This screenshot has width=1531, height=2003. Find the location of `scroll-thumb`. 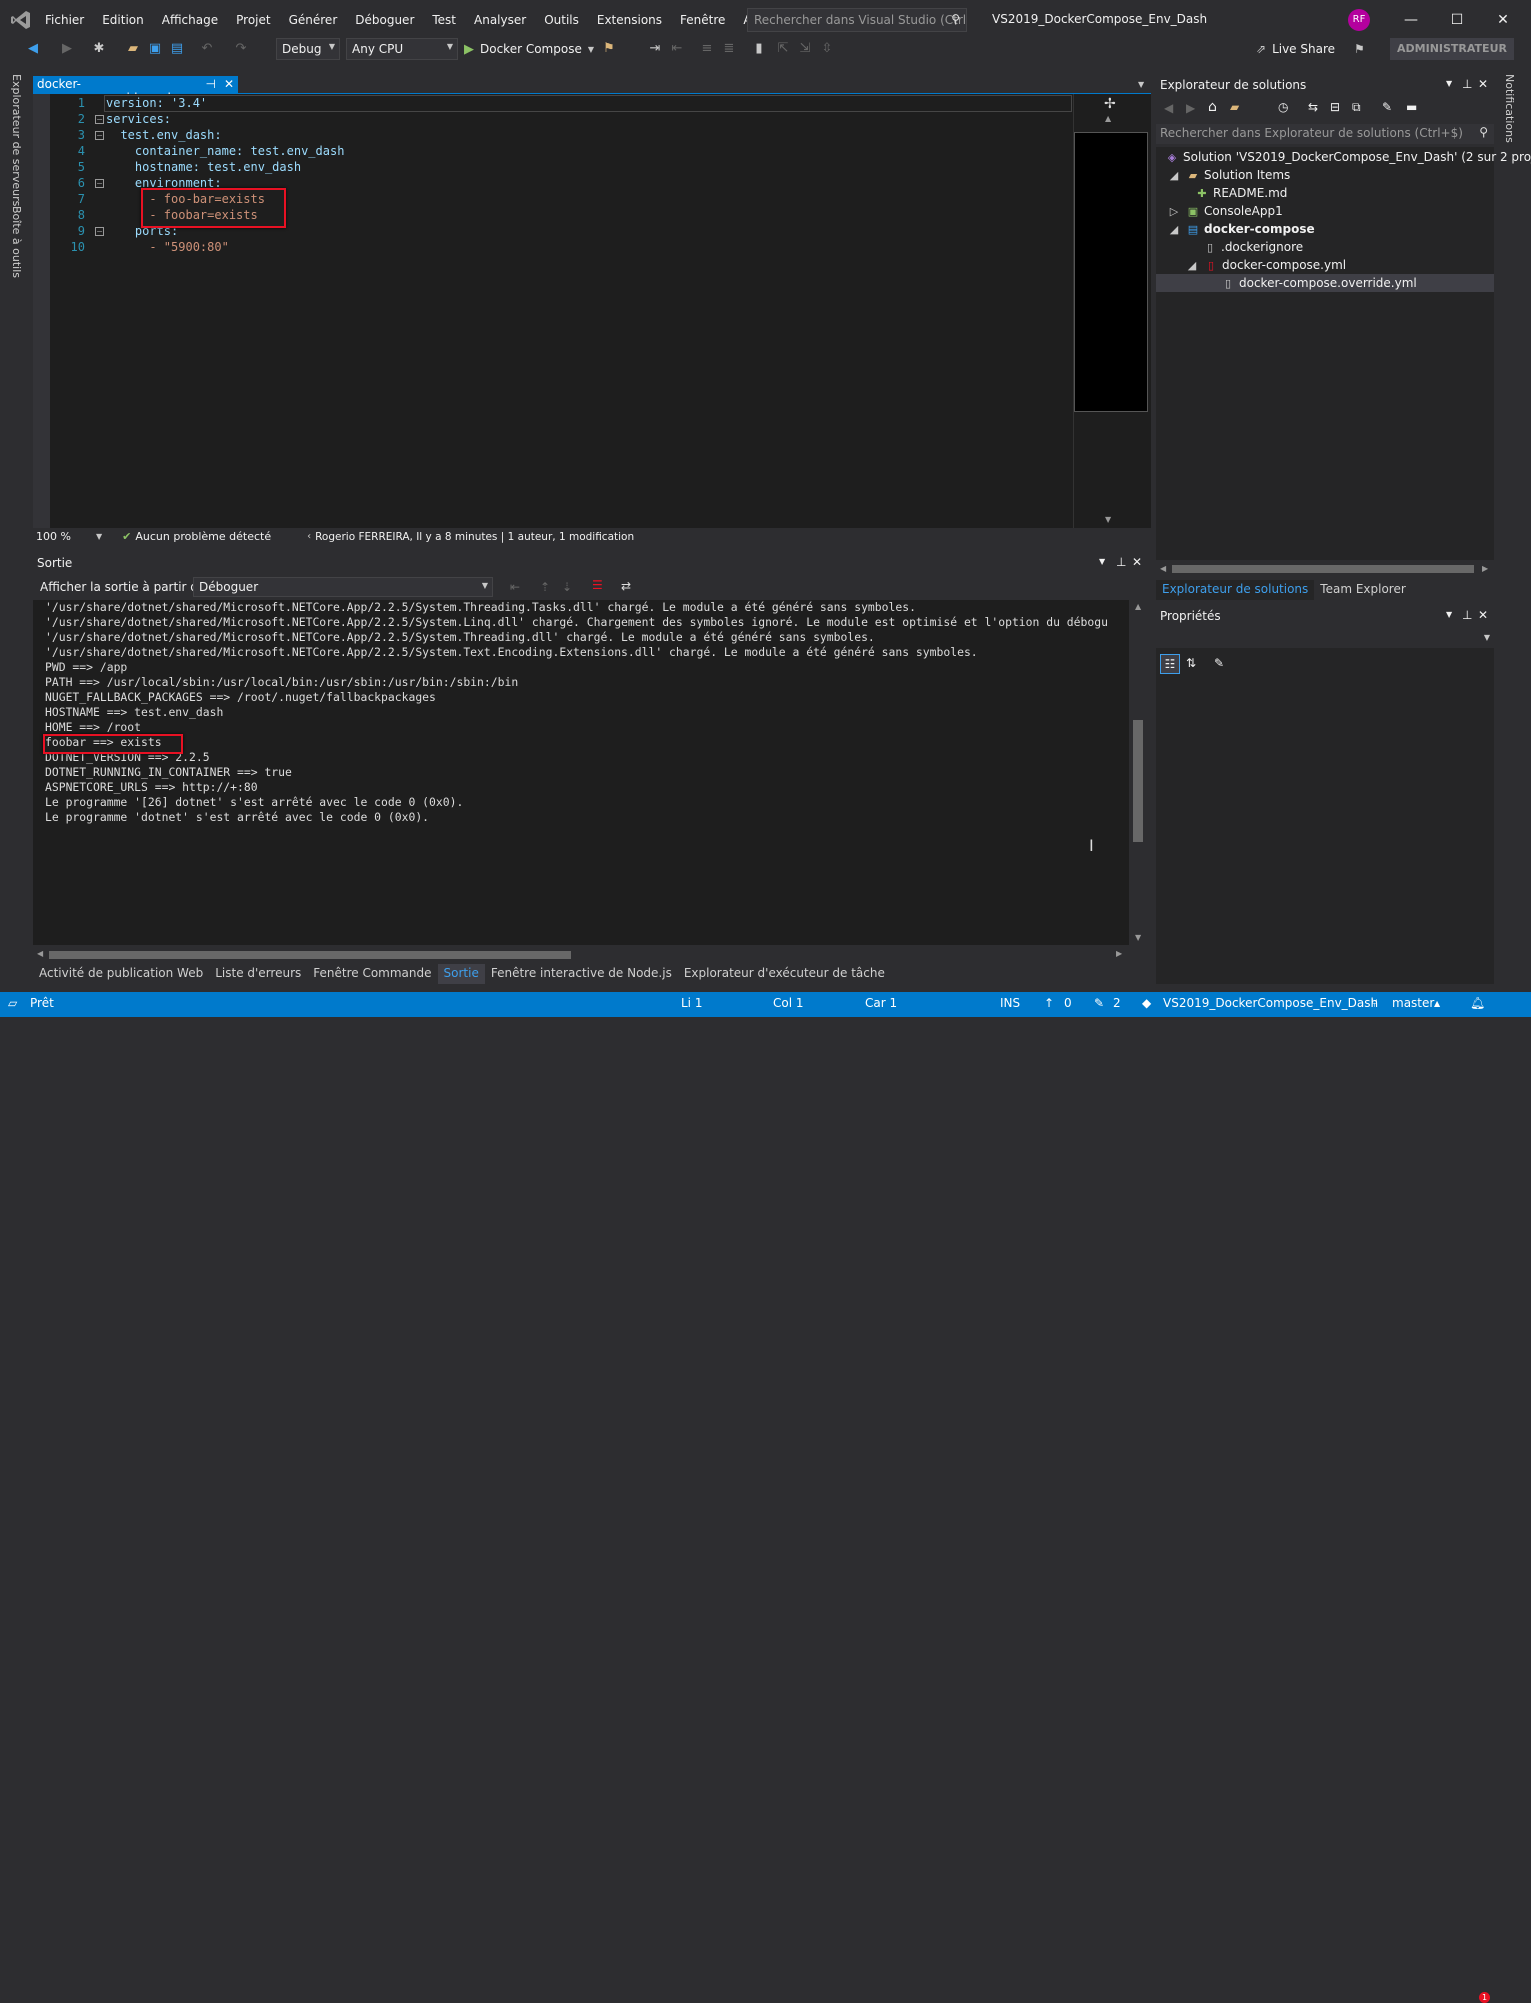

scroll-thumb is located at coordinates (310, 955).